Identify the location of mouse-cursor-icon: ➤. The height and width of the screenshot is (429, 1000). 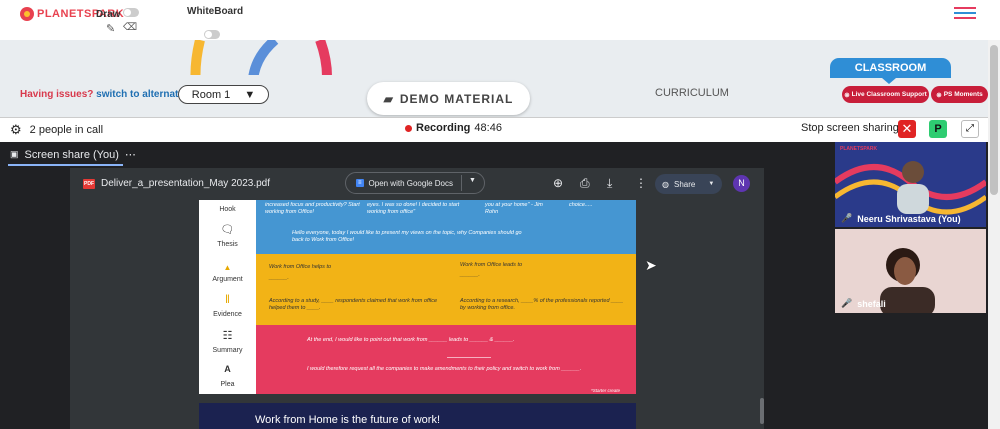
(651, 265).